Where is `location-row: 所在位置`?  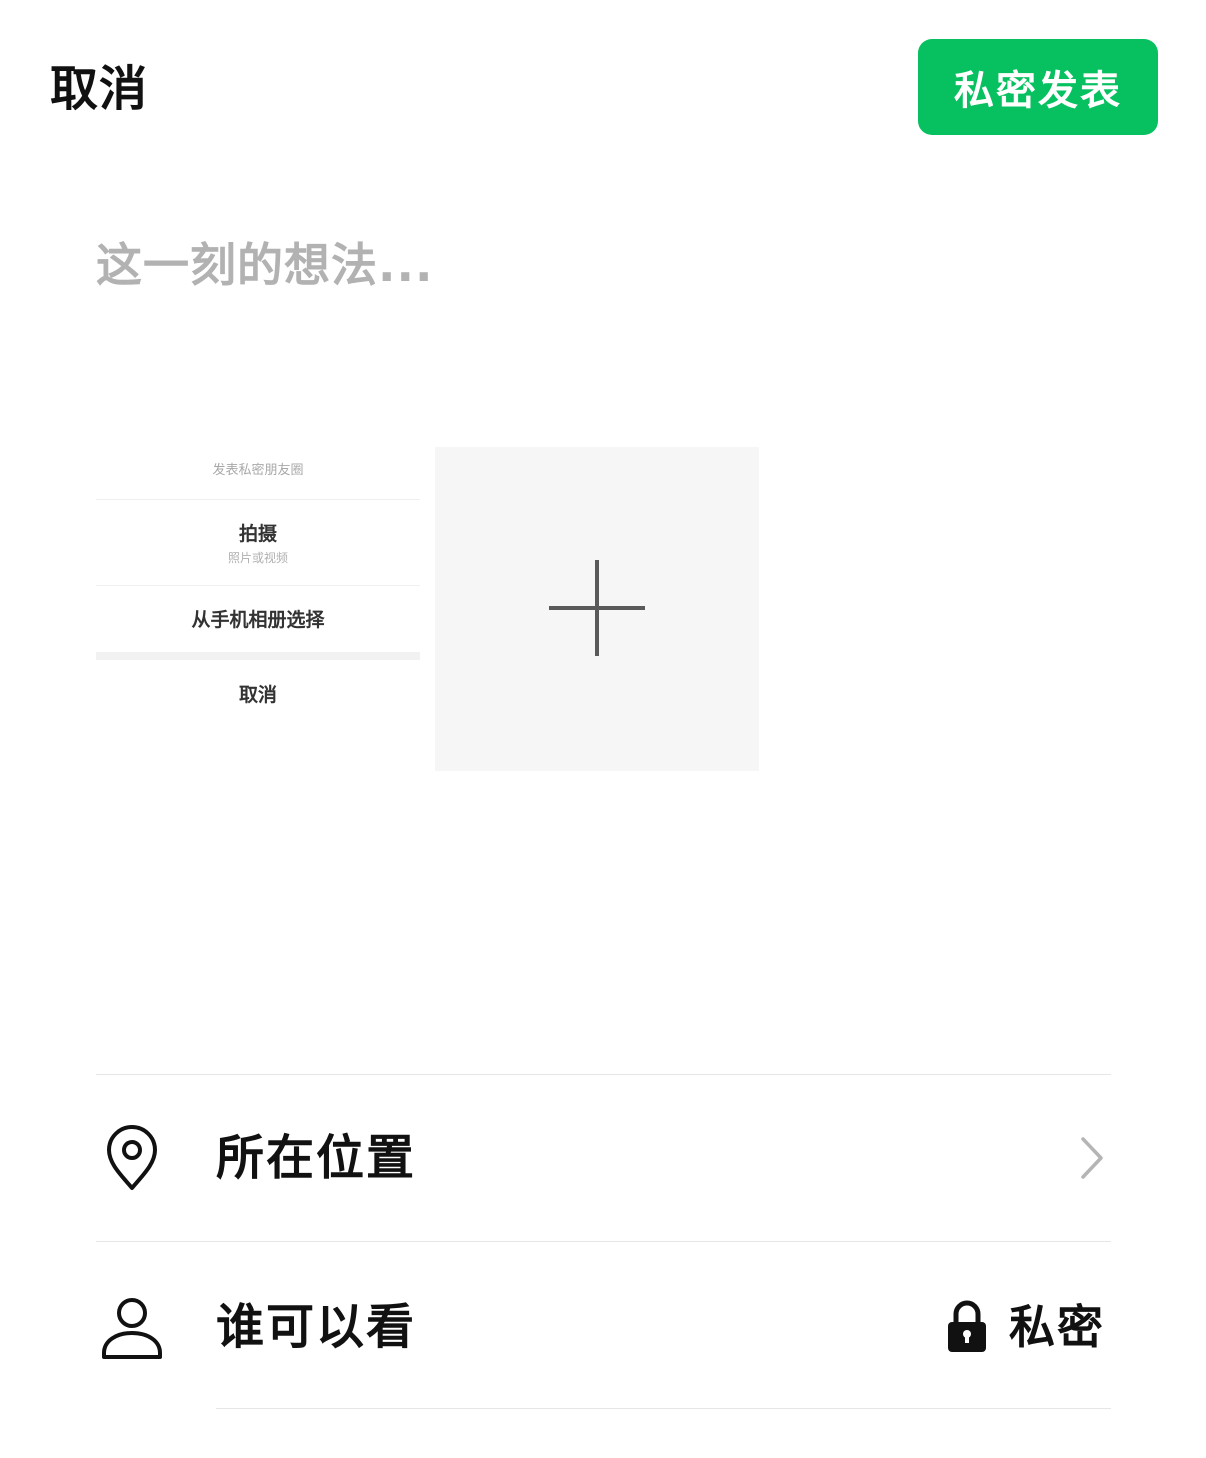
location-row: 所在位置 is located at coordinates (603, 1158).